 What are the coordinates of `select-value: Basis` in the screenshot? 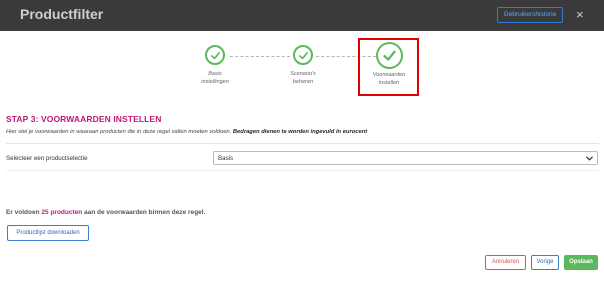 It's located at (226, 158).